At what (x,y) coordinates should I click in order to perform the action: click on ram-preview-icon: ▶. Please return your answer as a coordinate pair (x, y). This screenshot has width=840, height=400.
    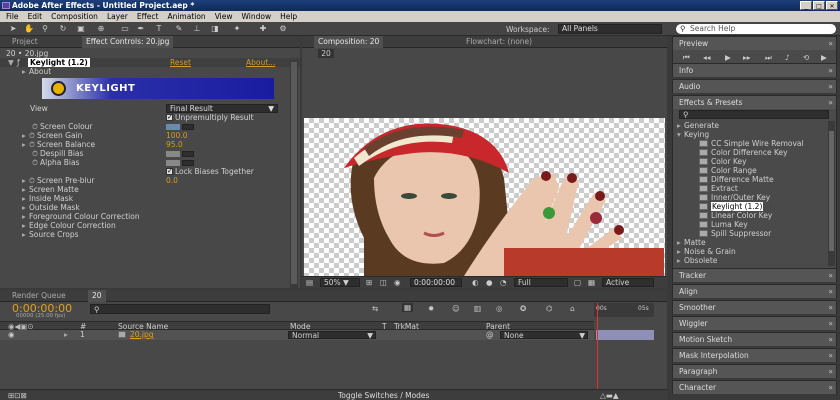
    Looking at the image, I should click on (824, 57).